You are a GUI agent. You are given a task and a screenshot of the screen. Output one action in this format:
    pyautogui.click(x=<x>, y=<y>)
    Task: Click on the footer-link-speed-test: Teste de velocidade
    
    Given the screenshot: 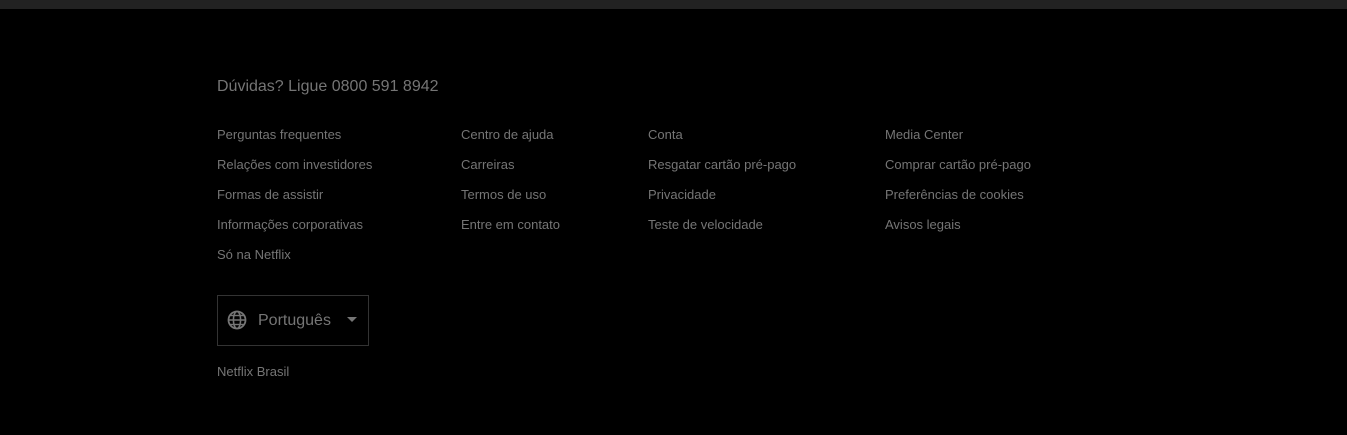 What is the action you would take?
    pyautogui.click(x=722, y=231)
    